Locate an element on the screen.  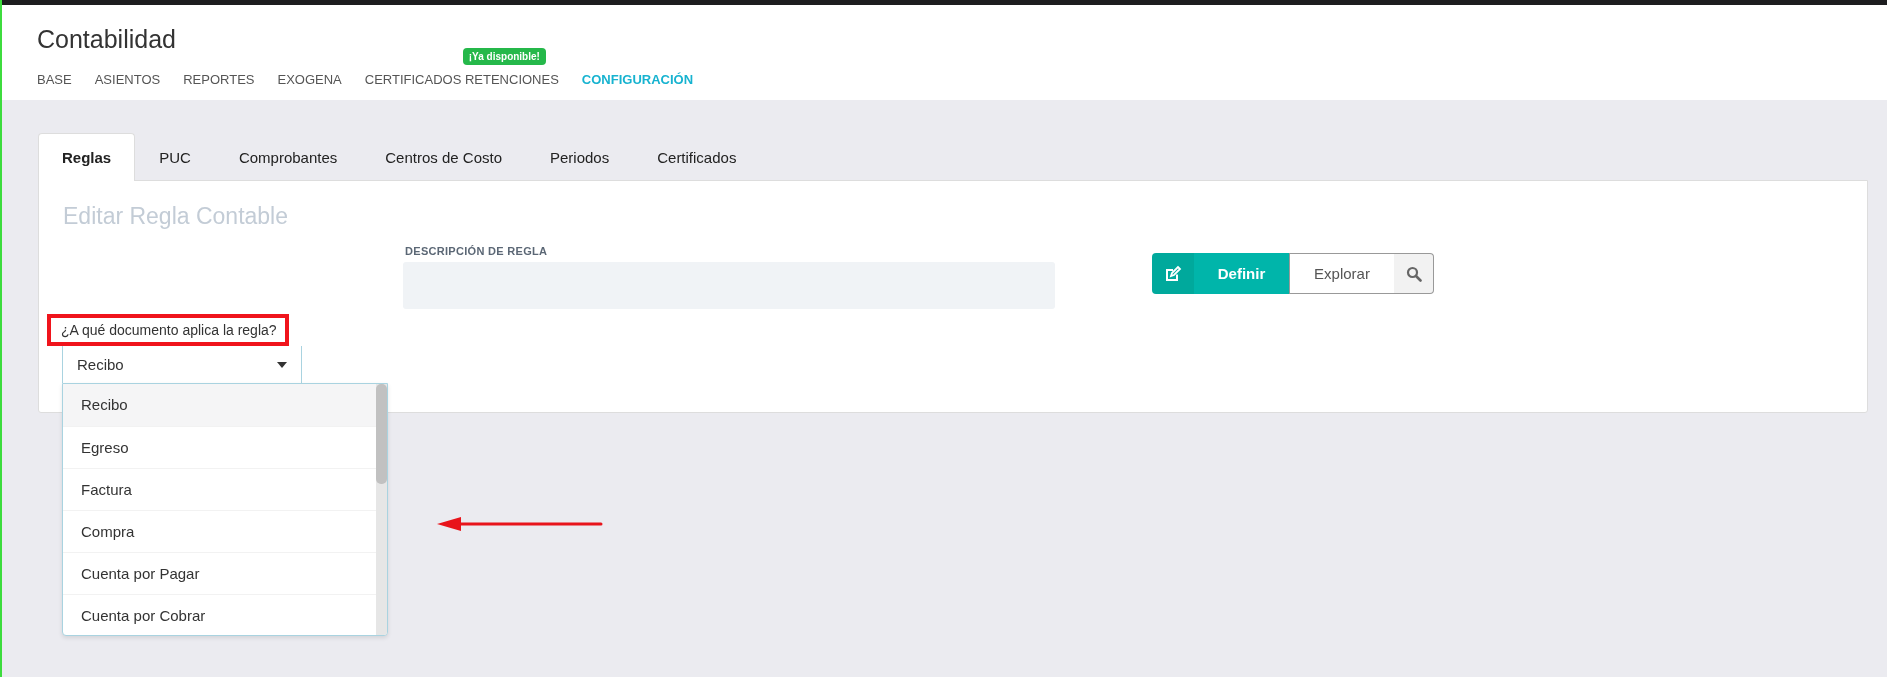
edit-icon is located at coordinates (1173, 273).